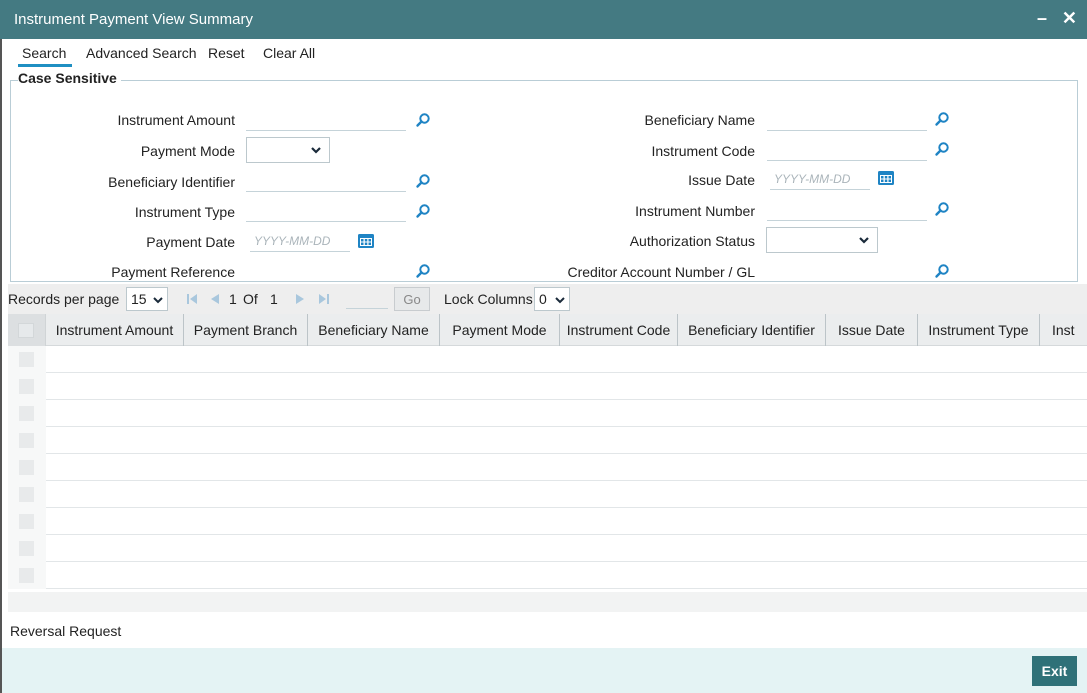 The width and height of the screenshot is (1087, 693). I want to click on instrument-number-input, so click(847, 210).